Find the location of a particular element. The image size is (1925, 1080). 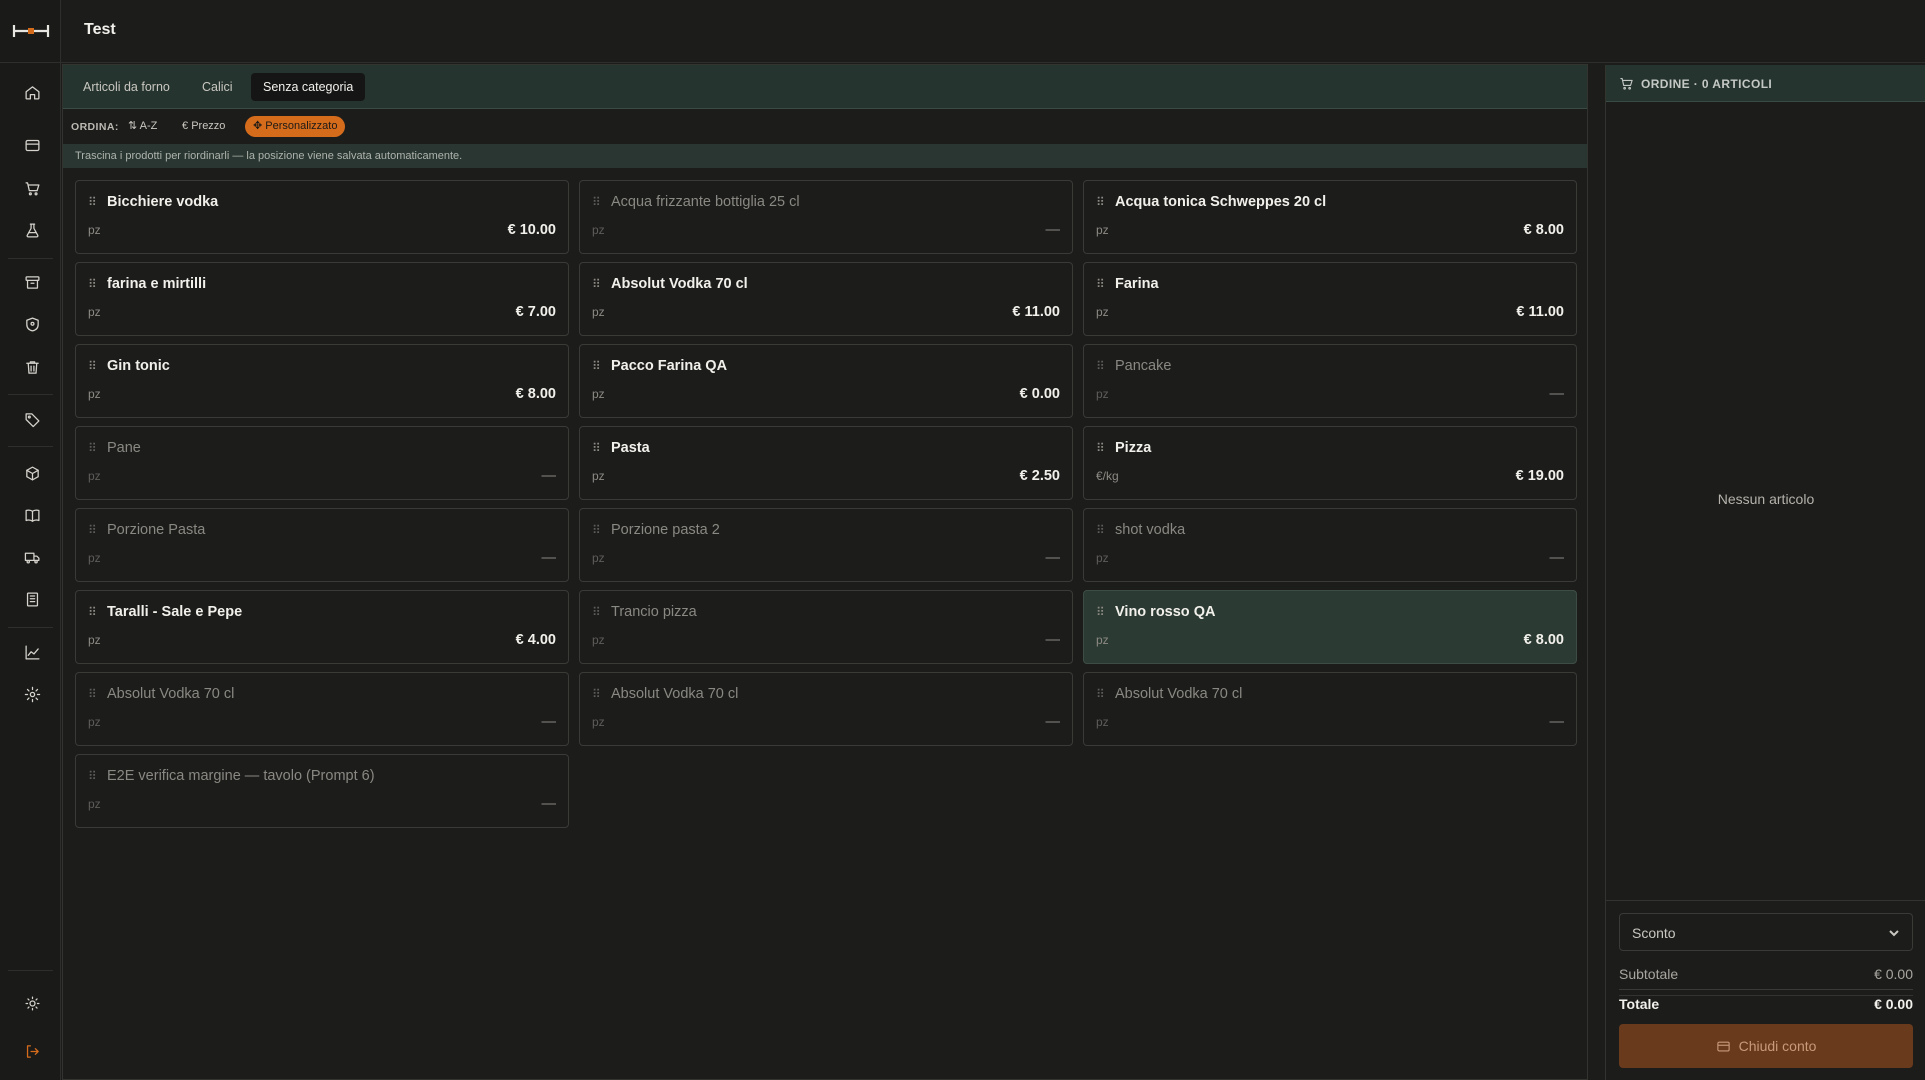

product-card: ⠿ Acqua tonica Schweppes 20 cl pz € 8.00 is located at coordinates (1330, 217).